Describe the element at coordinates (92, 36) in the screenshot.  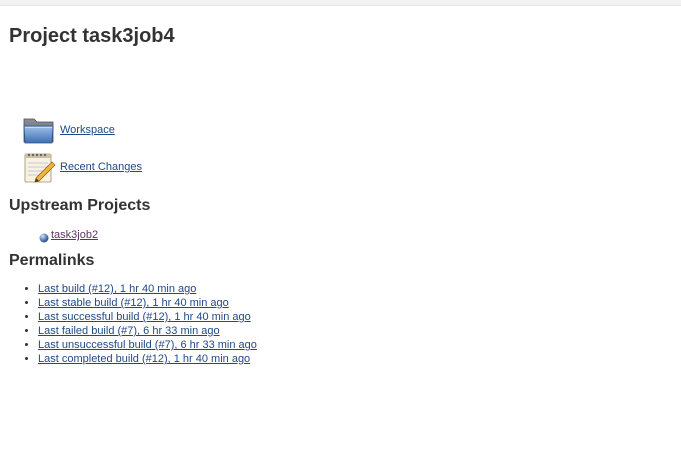
I see `page-title: Project task3job4` at that location.